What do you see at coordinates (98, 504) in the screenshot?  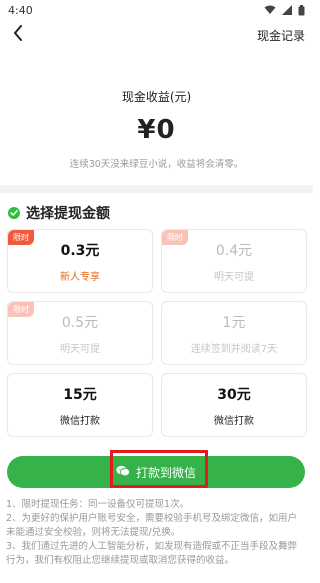 I see `rule-item: 1、限时提现任务：同一设备仅可提现1次。` at bounding box center [98, 504].